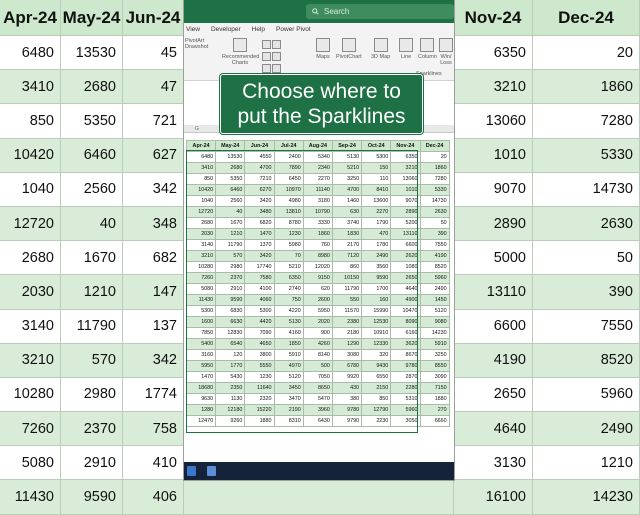 The width and height of the screenshot is (640, 515). What do you see at coordinates (259, 421) in the screenshot?
I see `table-cell: 1880` at bounding box center [259, 421].